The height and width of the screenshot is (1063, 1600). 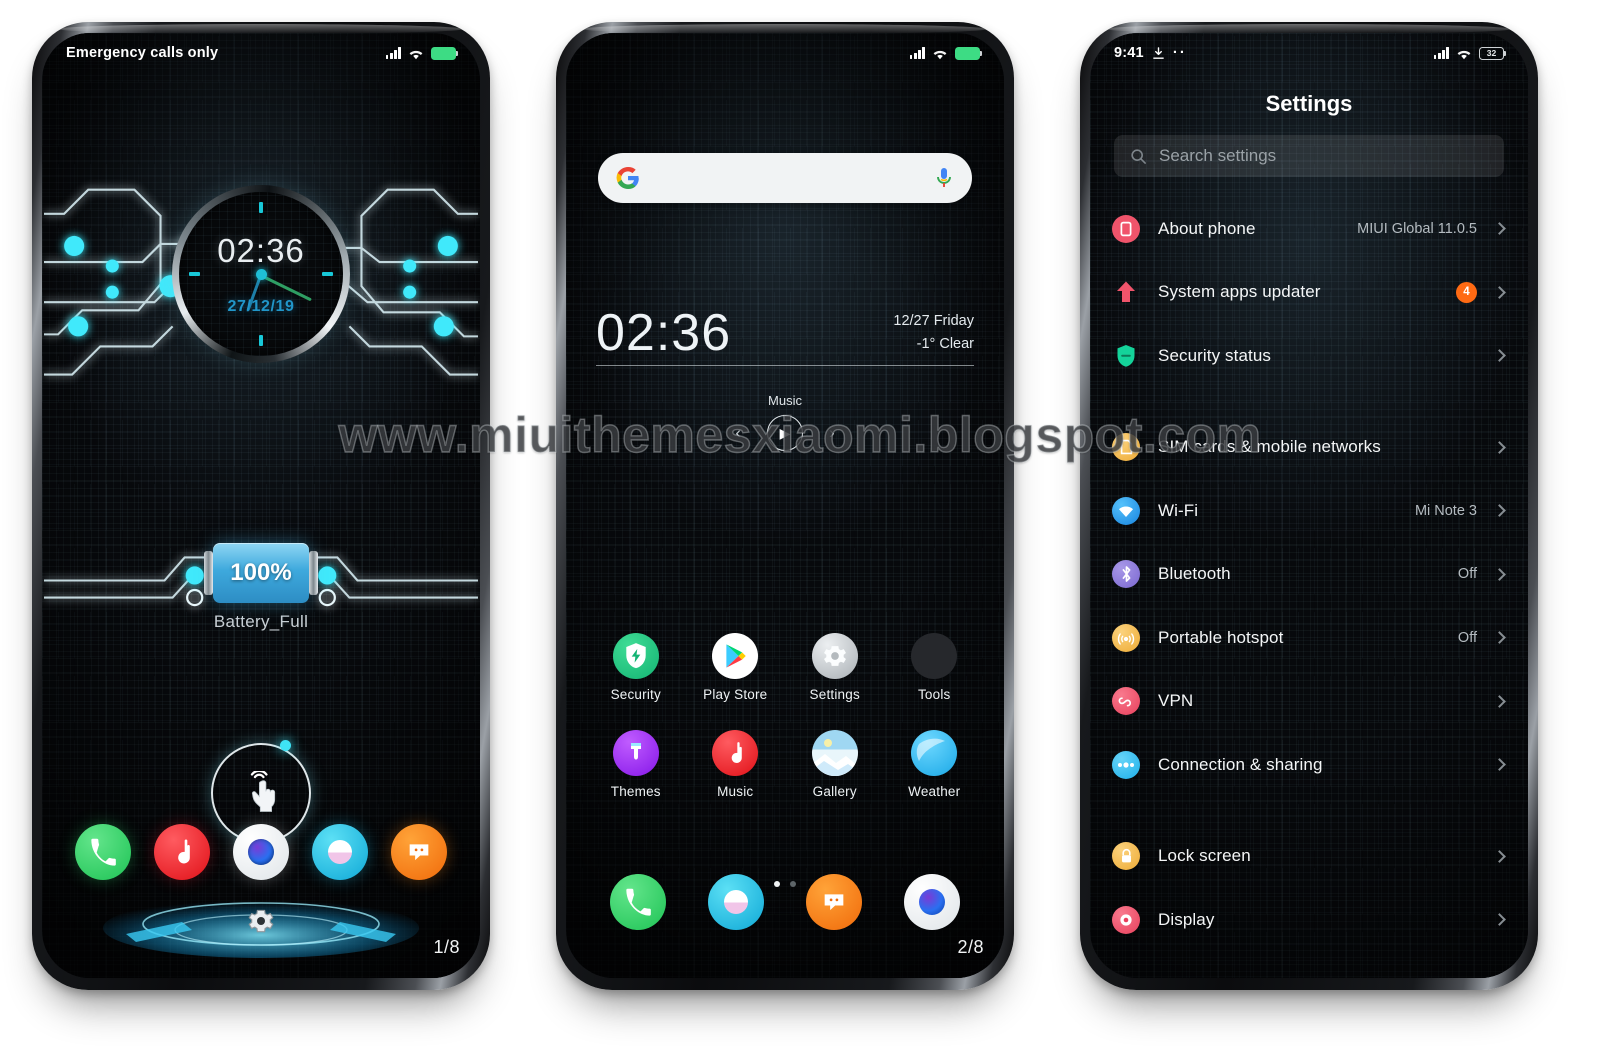 What do you see at coordinates (1309, 53) in the screenshot?
I see `status-bar-3: 9:41 ·· 32` at bounding box center [1309, 53].